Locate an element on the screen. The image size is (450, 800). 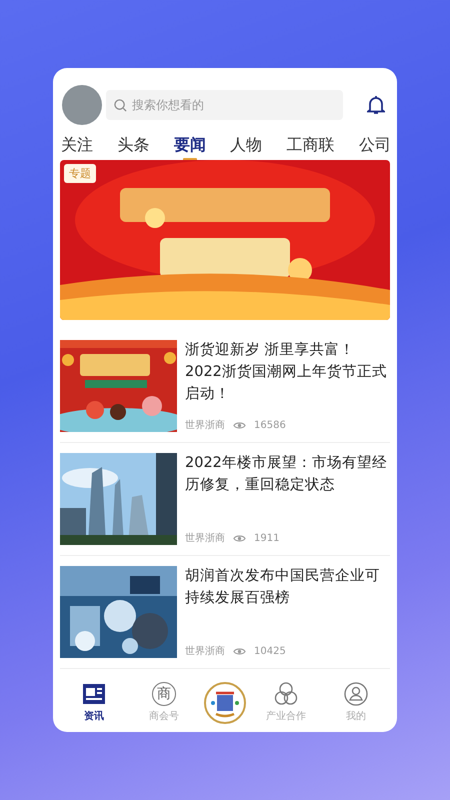
bell-icon is located at coordinates (376, 105).